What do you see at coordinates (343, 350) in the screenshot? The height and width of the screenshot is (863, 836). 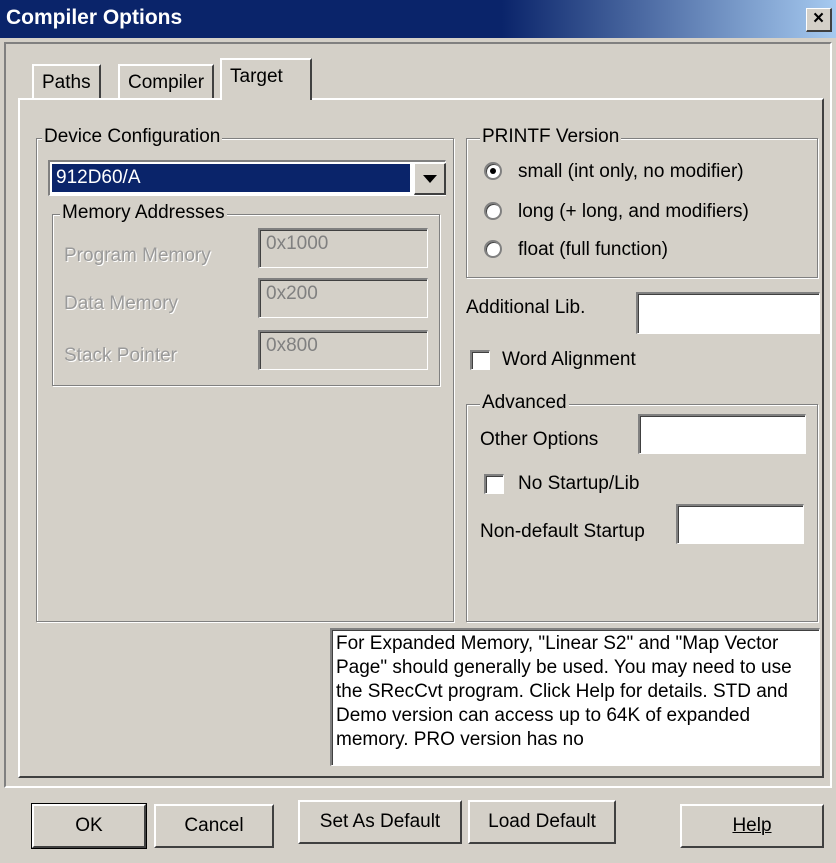 I see `stack-pointer-field: 0x800` at bounding box center [343, 350].